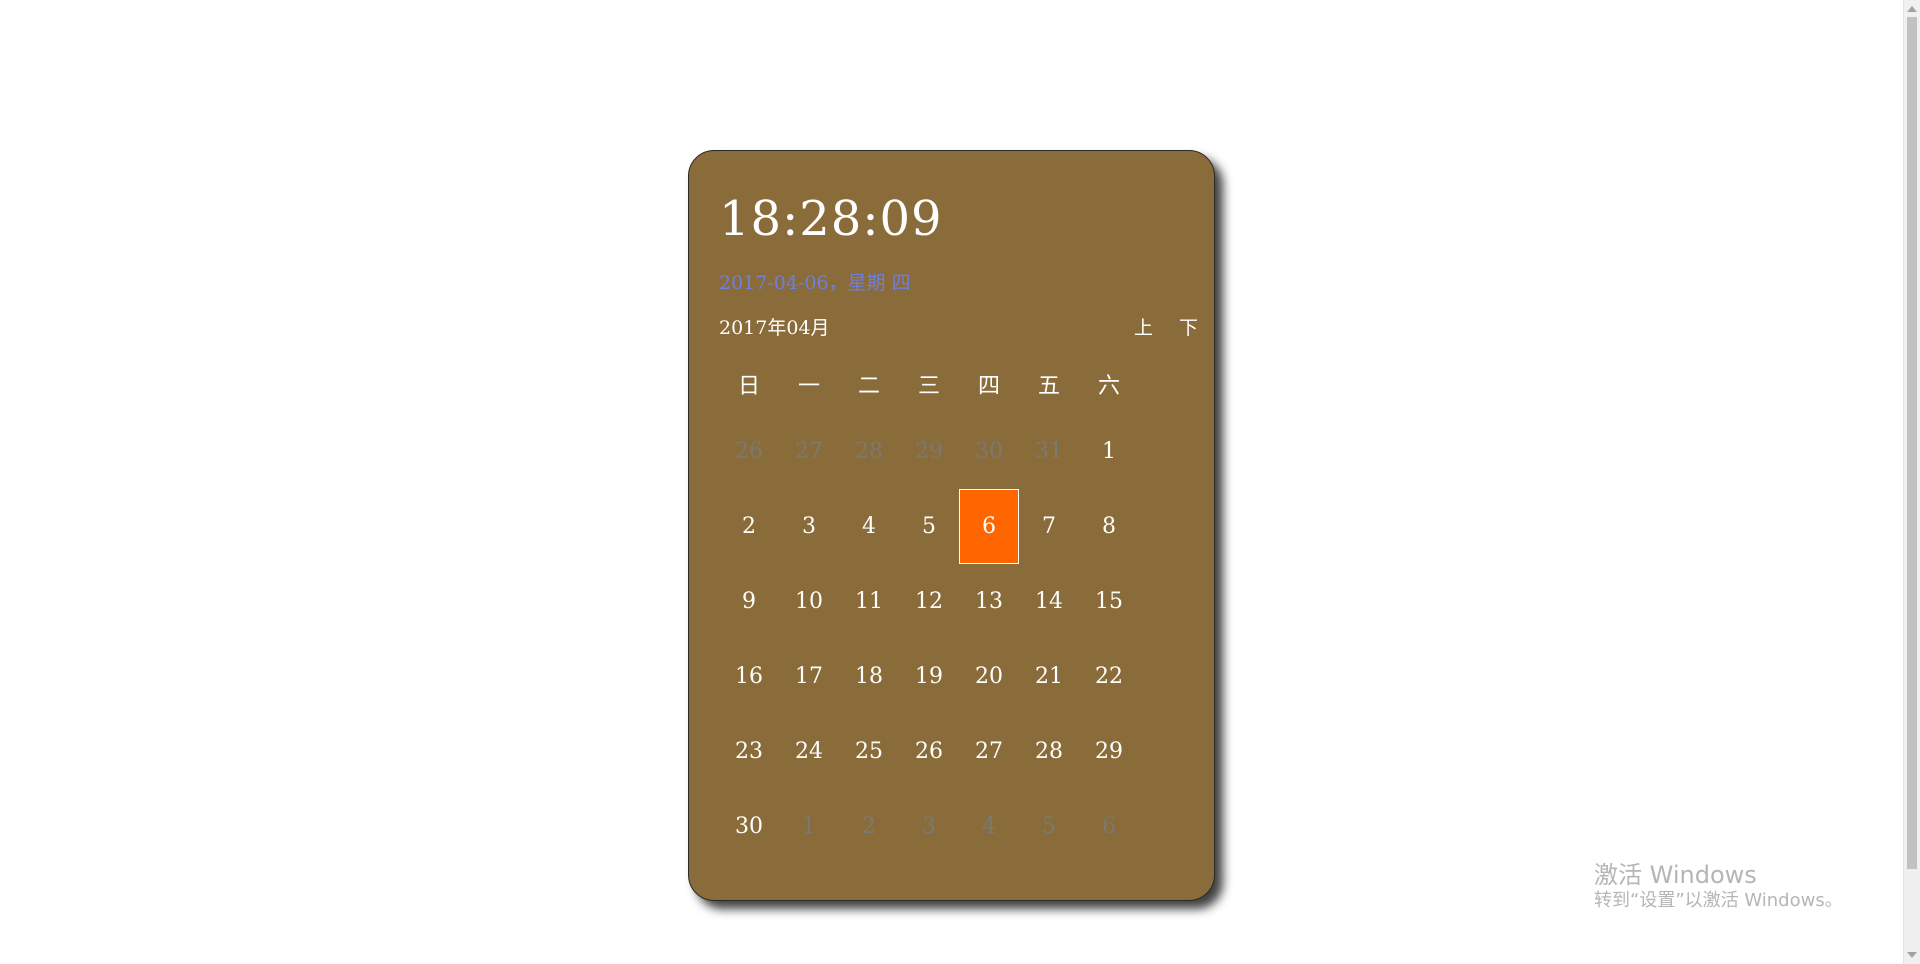 The image size is (1920, 964). Describe the element at coordinates (815, 283) in the screenshot. I see `current-date: 2017-04-06，星期 四` at that location.